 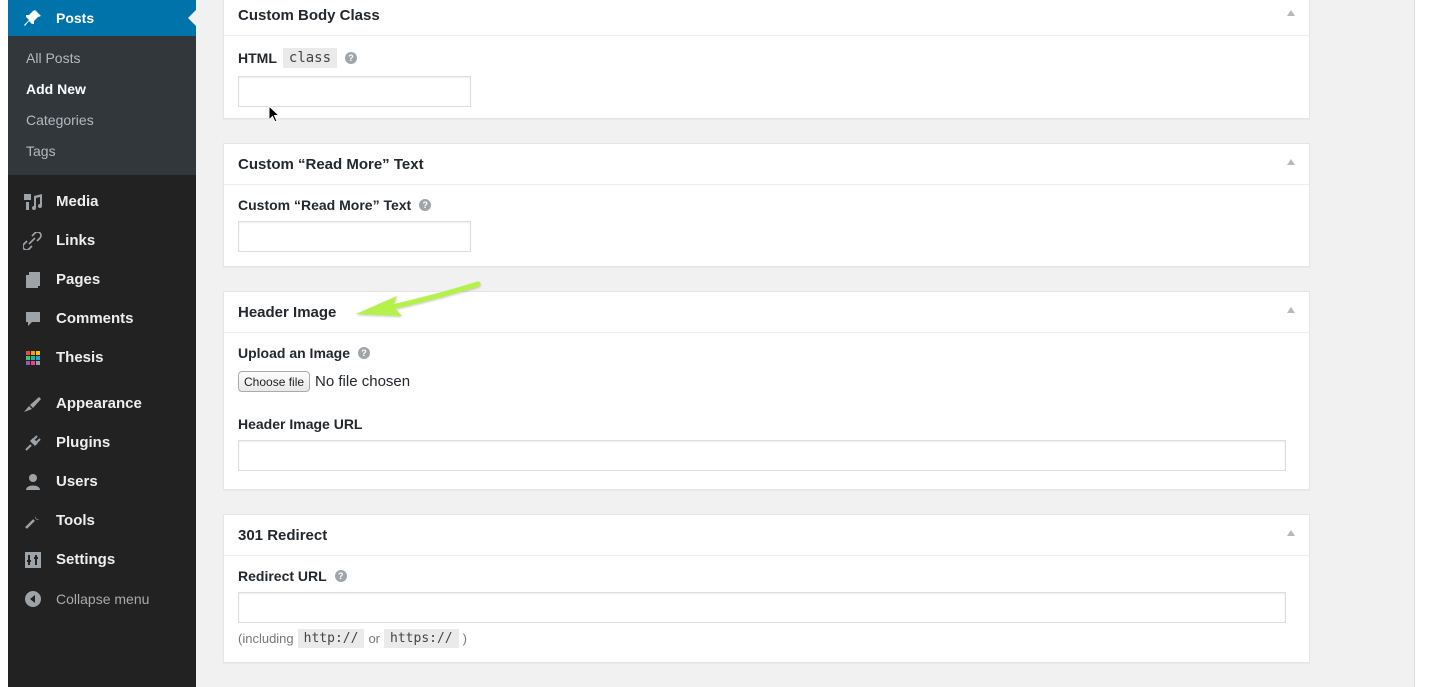 I want to click on menu-appearance: Appearance, so click(x=102, y=403).